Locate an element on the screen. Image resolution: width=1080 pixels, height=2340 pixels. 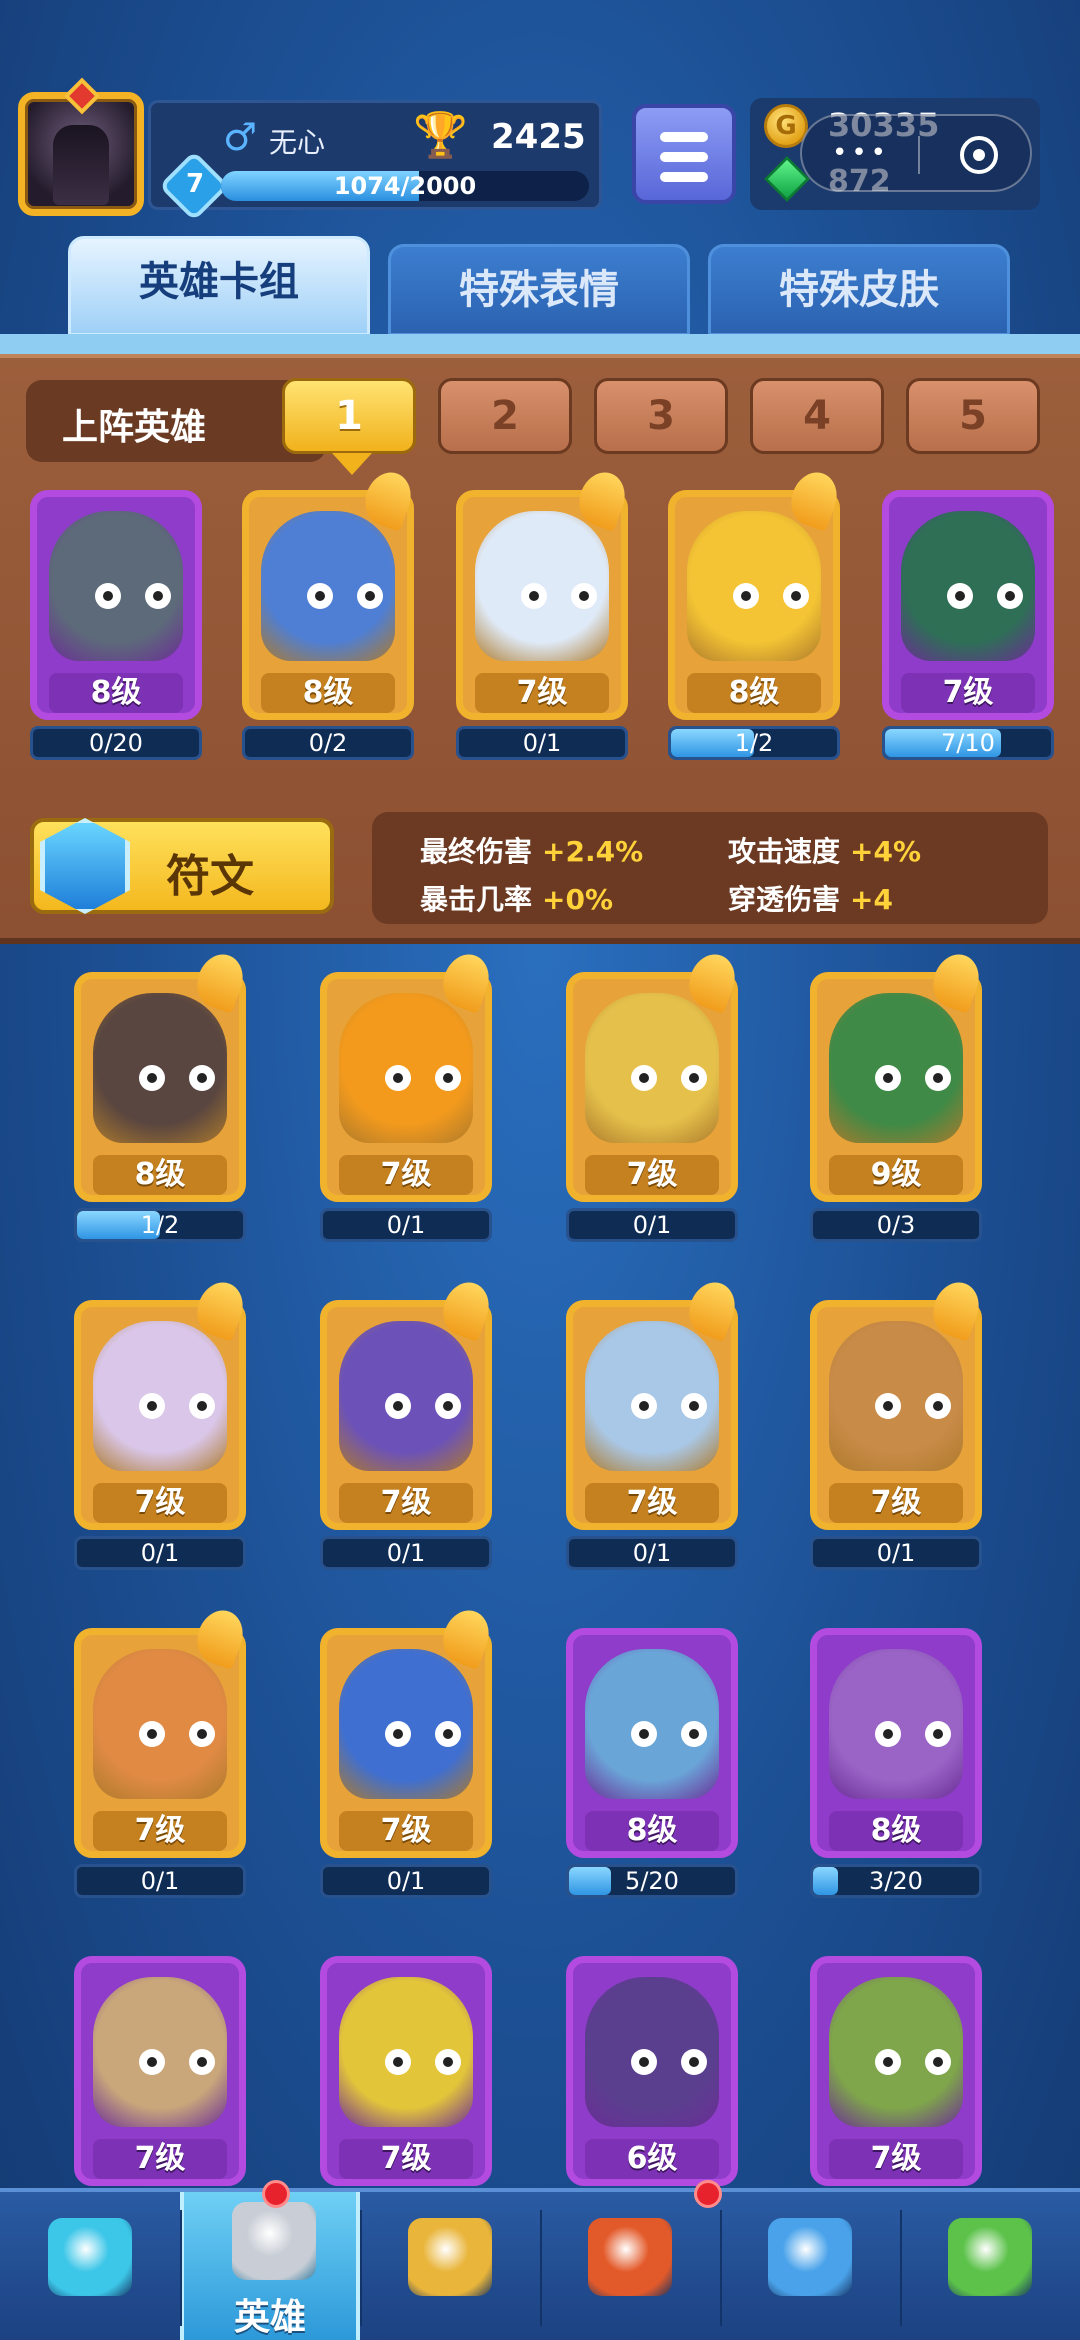
lineup-slot-1: 1 is located at coordinates (349, 426).